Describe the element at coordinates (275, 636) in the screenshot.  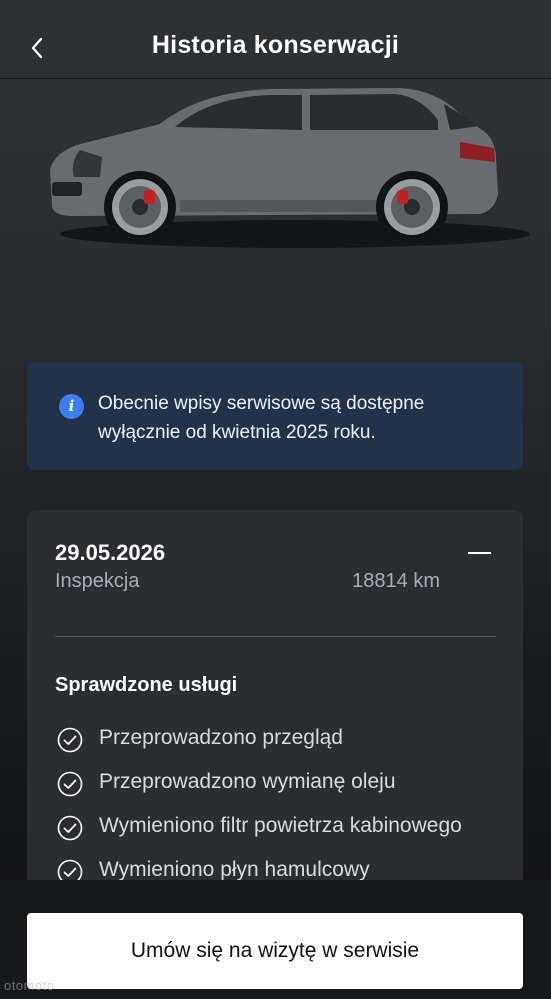
I see `divider` at that location.